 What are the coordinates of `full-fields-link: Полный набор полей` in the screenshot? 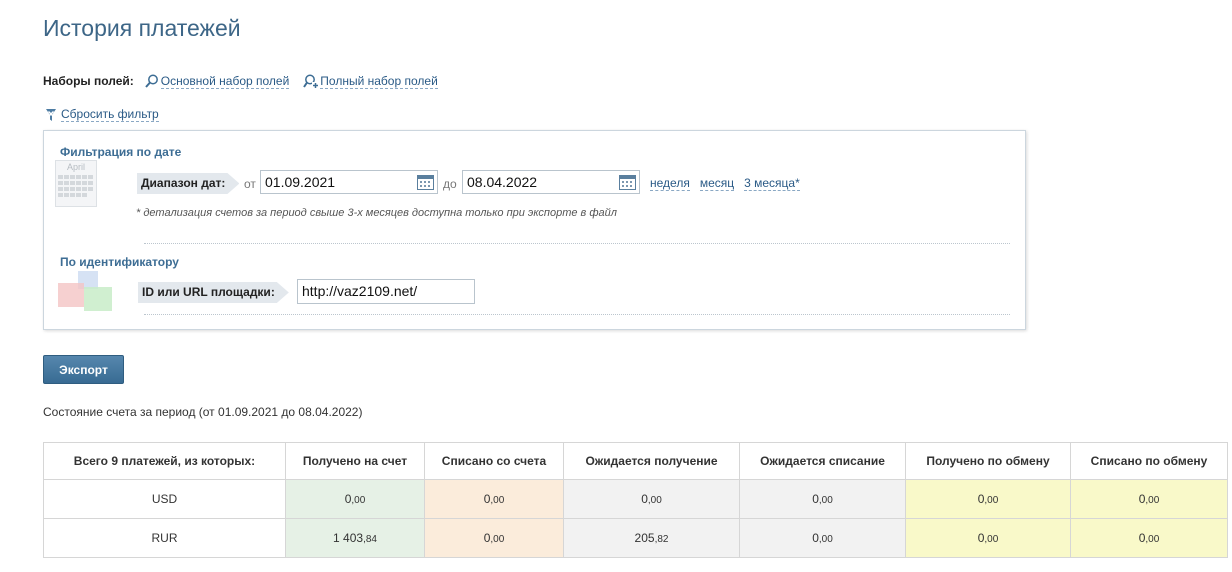 It's located at (379, 81).